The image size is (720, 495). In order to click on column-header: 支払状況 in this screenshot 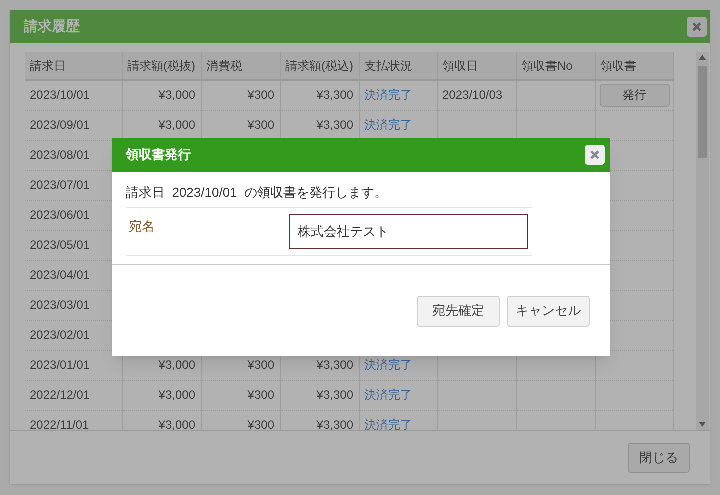, I will do `click(398, 66)`.